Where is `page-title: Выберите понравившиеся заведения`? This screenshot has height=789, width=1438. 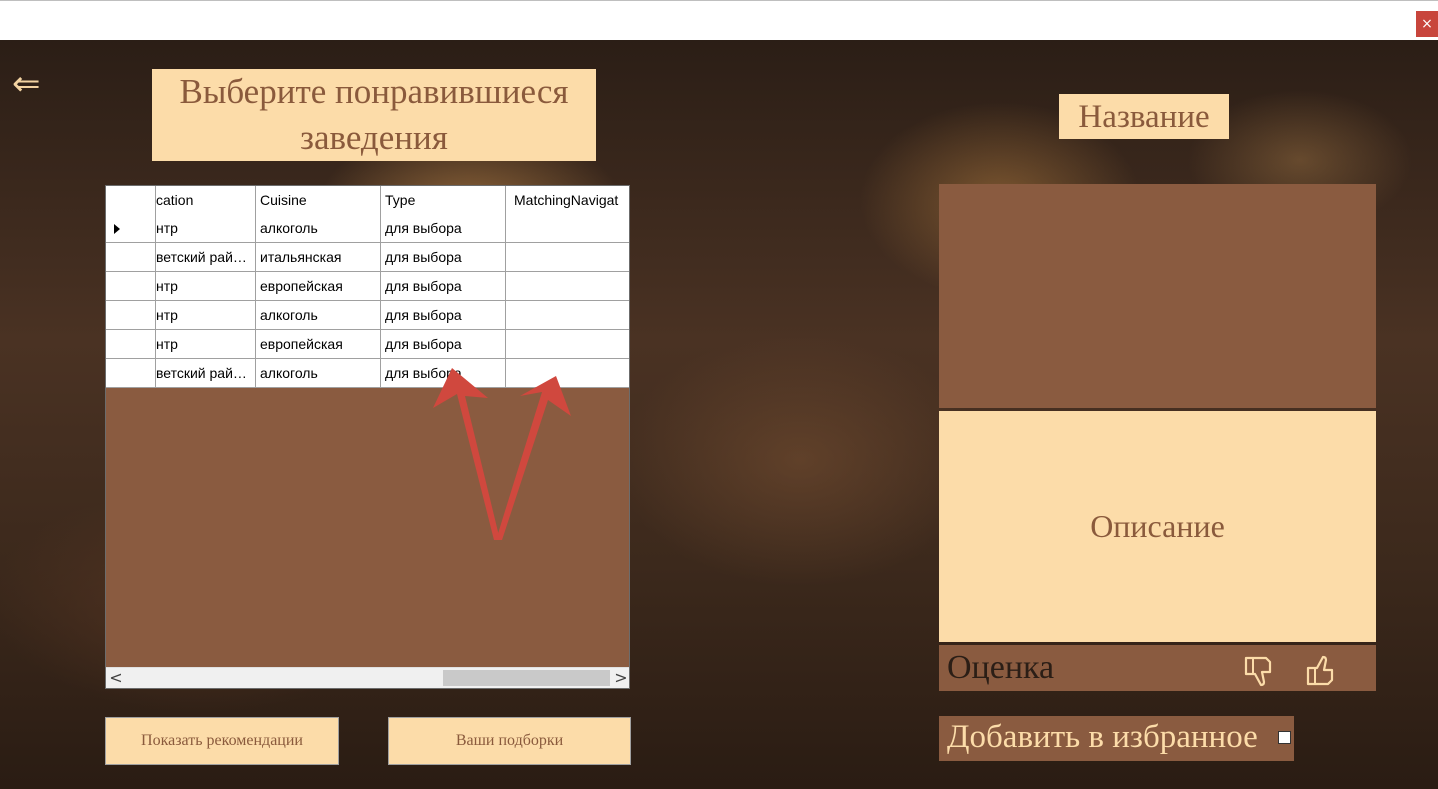
page-title: Выберите понравившиеся заведения is located at coordinates (374, 115).